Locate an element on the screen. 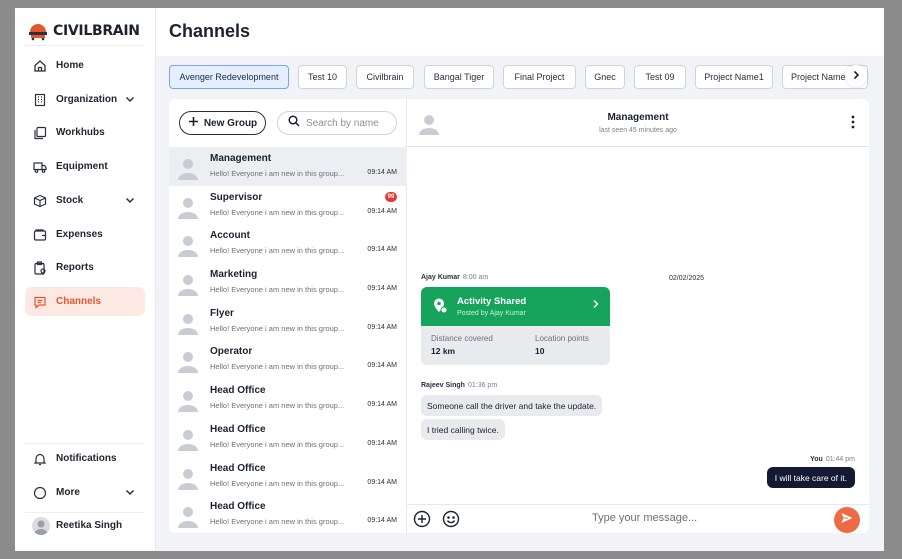 The width and height of the screenshot is (902, 559). new-group-button: New Group is located at coordinates (222, 123).